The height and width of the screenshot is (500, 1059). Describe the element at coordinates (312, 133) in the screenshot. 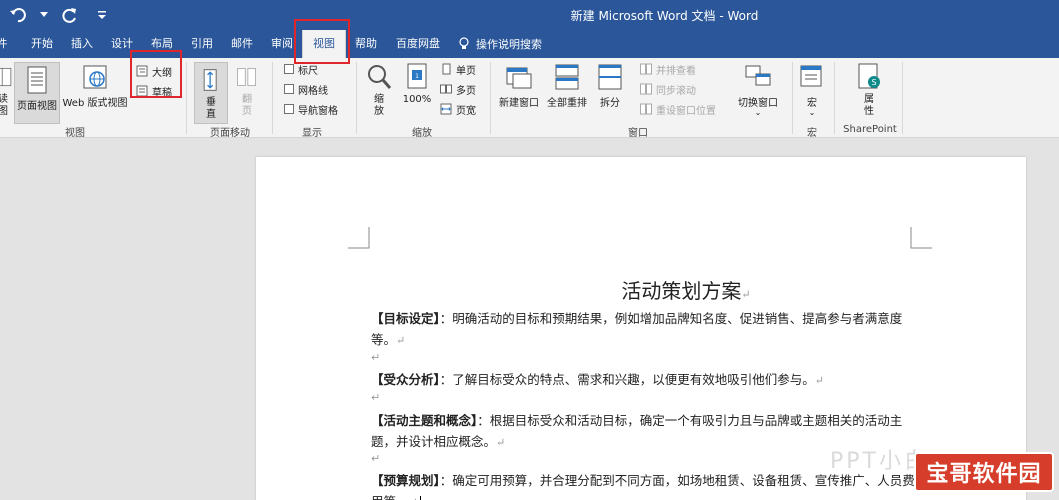

I see `group-label-show: 显示` at that location.